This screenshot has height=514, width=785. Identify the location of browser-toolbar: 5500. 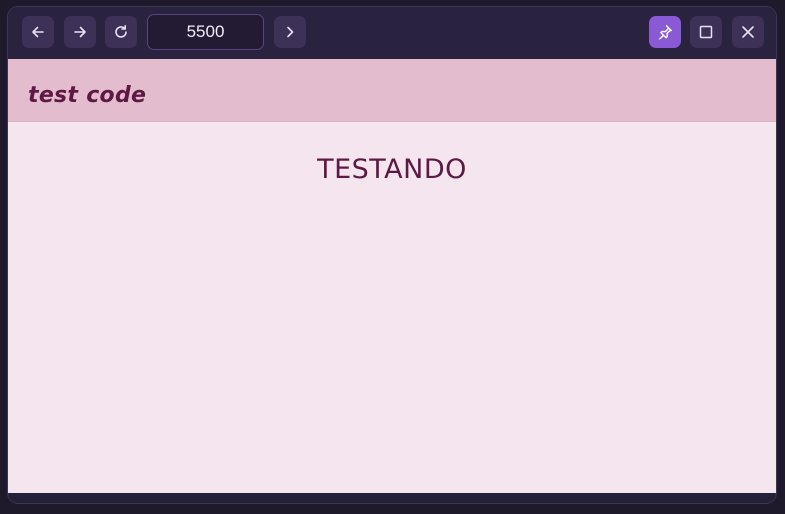
(392, 33).